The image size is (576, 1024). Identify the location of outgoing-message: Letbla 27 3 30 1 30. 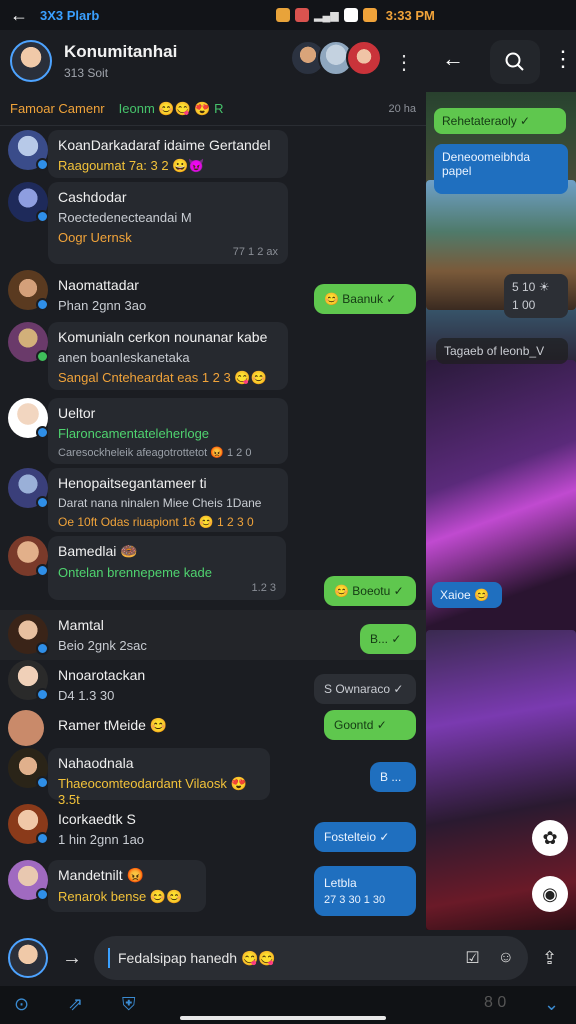
(365, 891).